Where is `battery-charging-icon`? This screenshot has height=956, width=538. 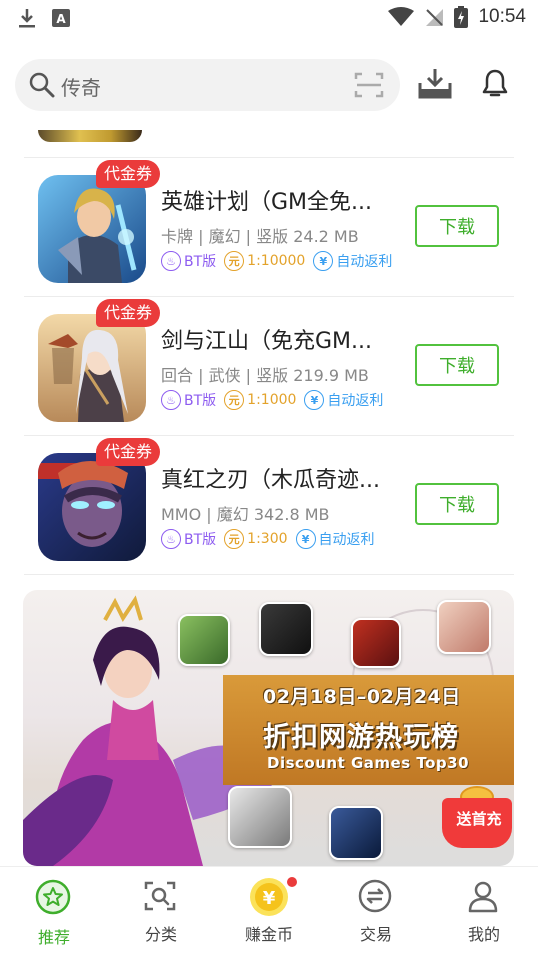
battery-charging-icon is located at coordinates (461, 17).